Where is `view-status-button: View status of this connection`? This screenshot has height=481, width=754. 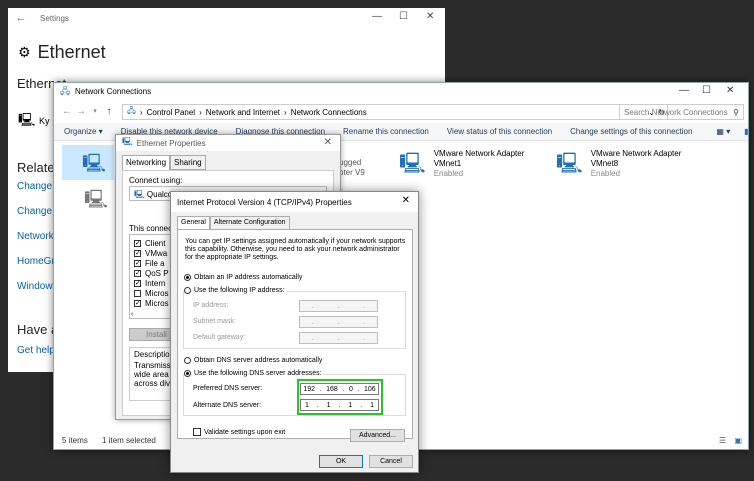 view-status-button: View status of this connection is located at coordinates (499, 131).